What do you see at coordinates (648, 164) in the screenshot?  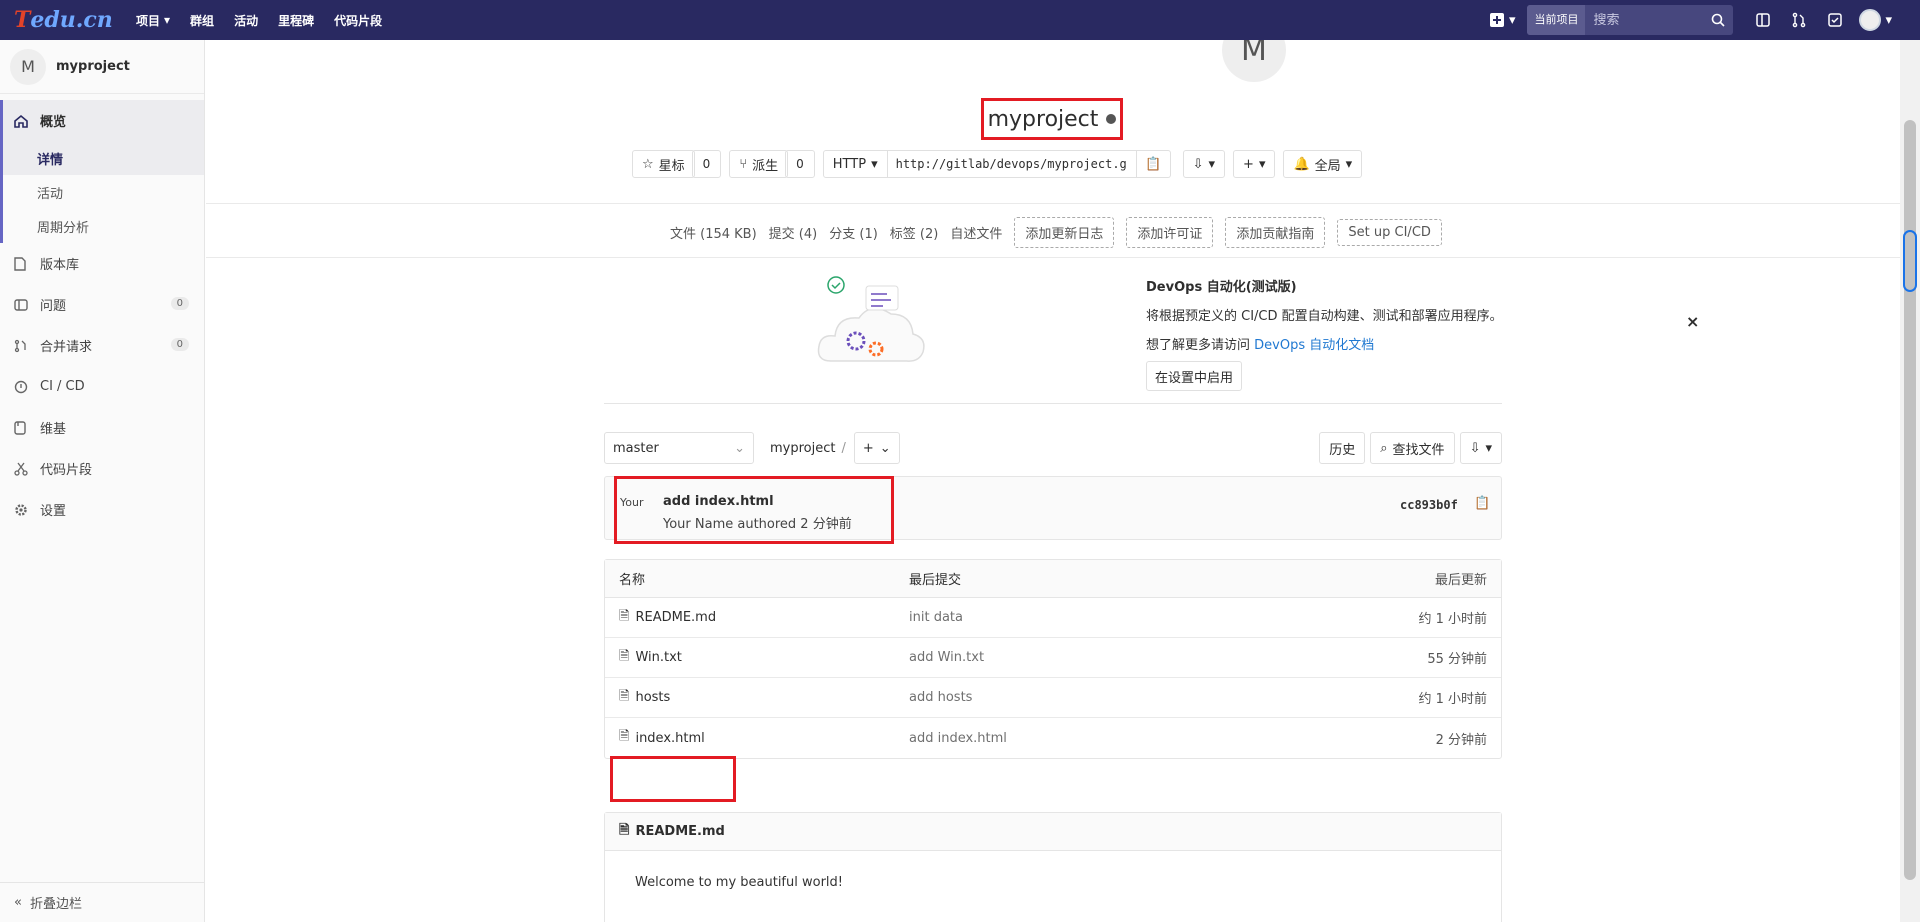 I see `star-icon: ☆` at bounding box center [648, 164].